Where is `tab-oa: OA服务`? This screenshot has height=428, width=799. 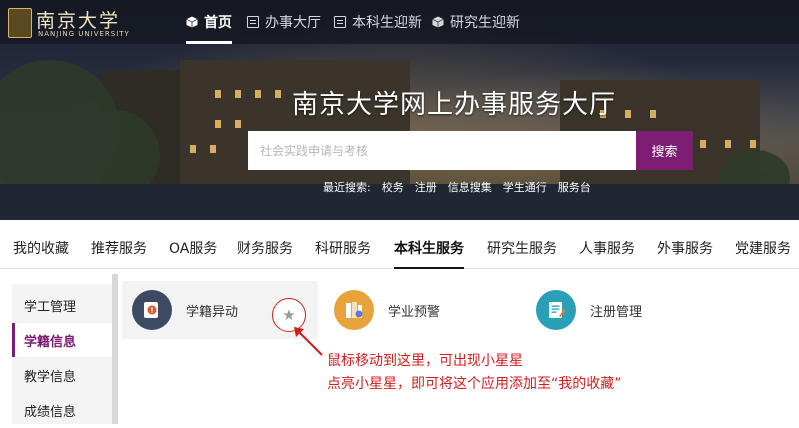
tab-oa: OA服务 is located at coordinates (193, 248).